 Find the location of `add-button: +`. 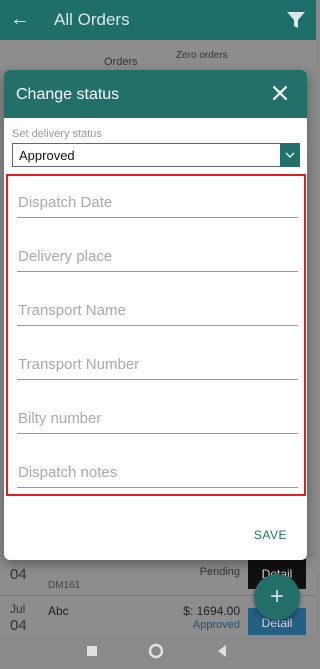

add-button: + is located at coordinates (277, 597).